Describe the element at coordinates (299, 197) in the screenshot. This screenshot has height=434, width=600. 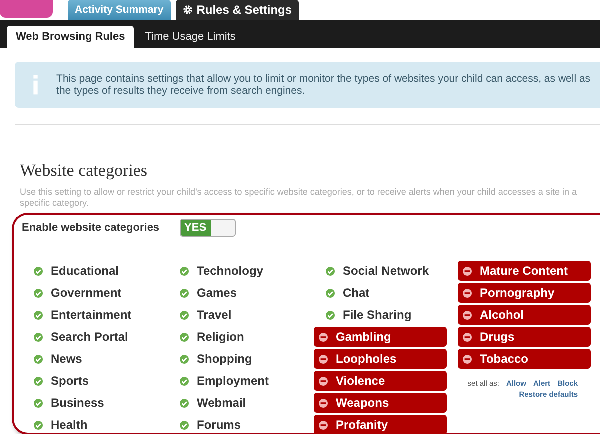
I see `section-description: Use this setting to allow or restrict your child's access to specific website categories, or to receive alerts when your child accesses a site in a specific category.` at that location.